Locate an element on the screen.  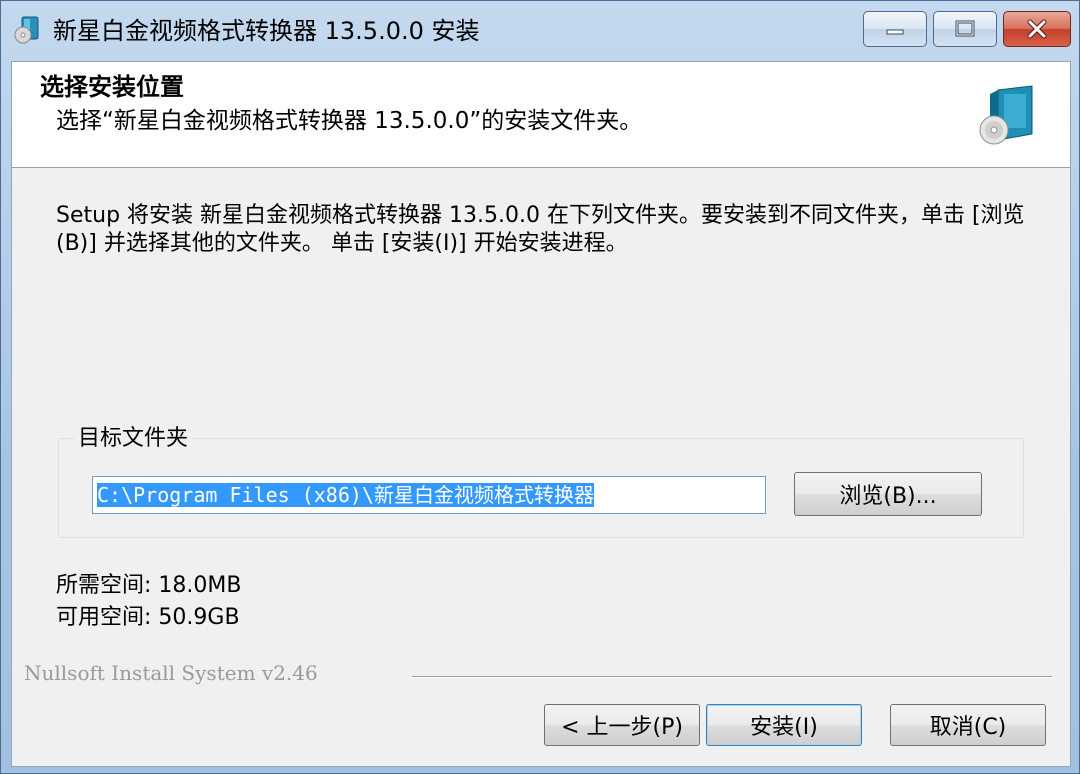
space-info: 所需空间: 18.0MB 可用空间: 50.9GB is located at coordinates (148, 602).